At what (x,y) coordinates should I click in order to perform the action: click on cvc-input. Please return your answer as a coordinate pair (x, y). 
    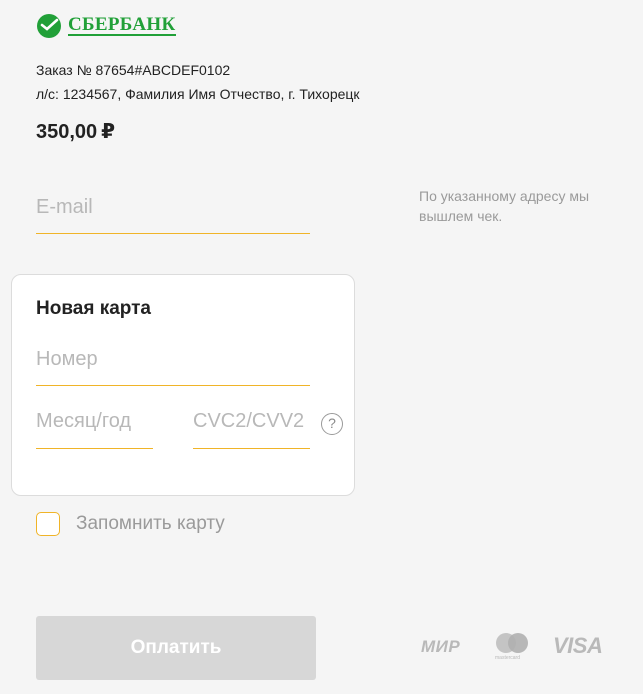
    Looking at the image, I should click on (251, 421).